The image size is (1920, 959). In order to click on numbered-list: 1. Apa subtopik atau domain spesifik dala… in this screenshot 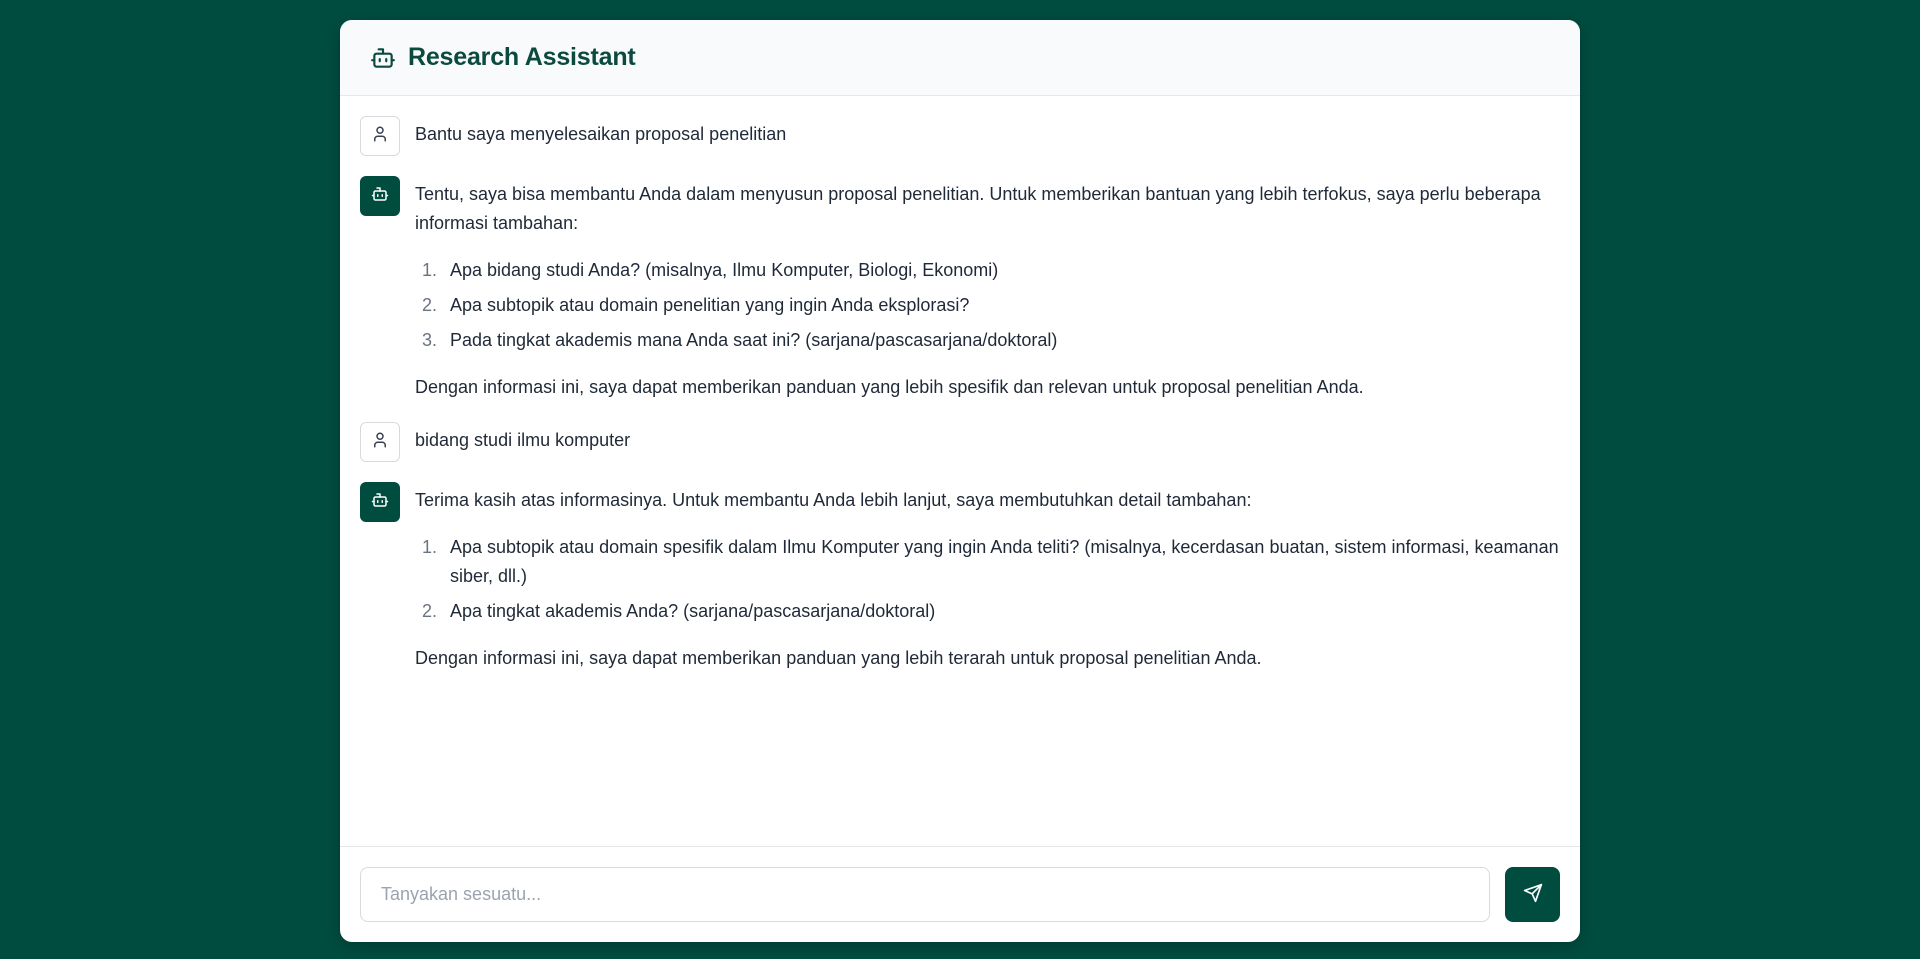, I will do `click(987, 579)`.